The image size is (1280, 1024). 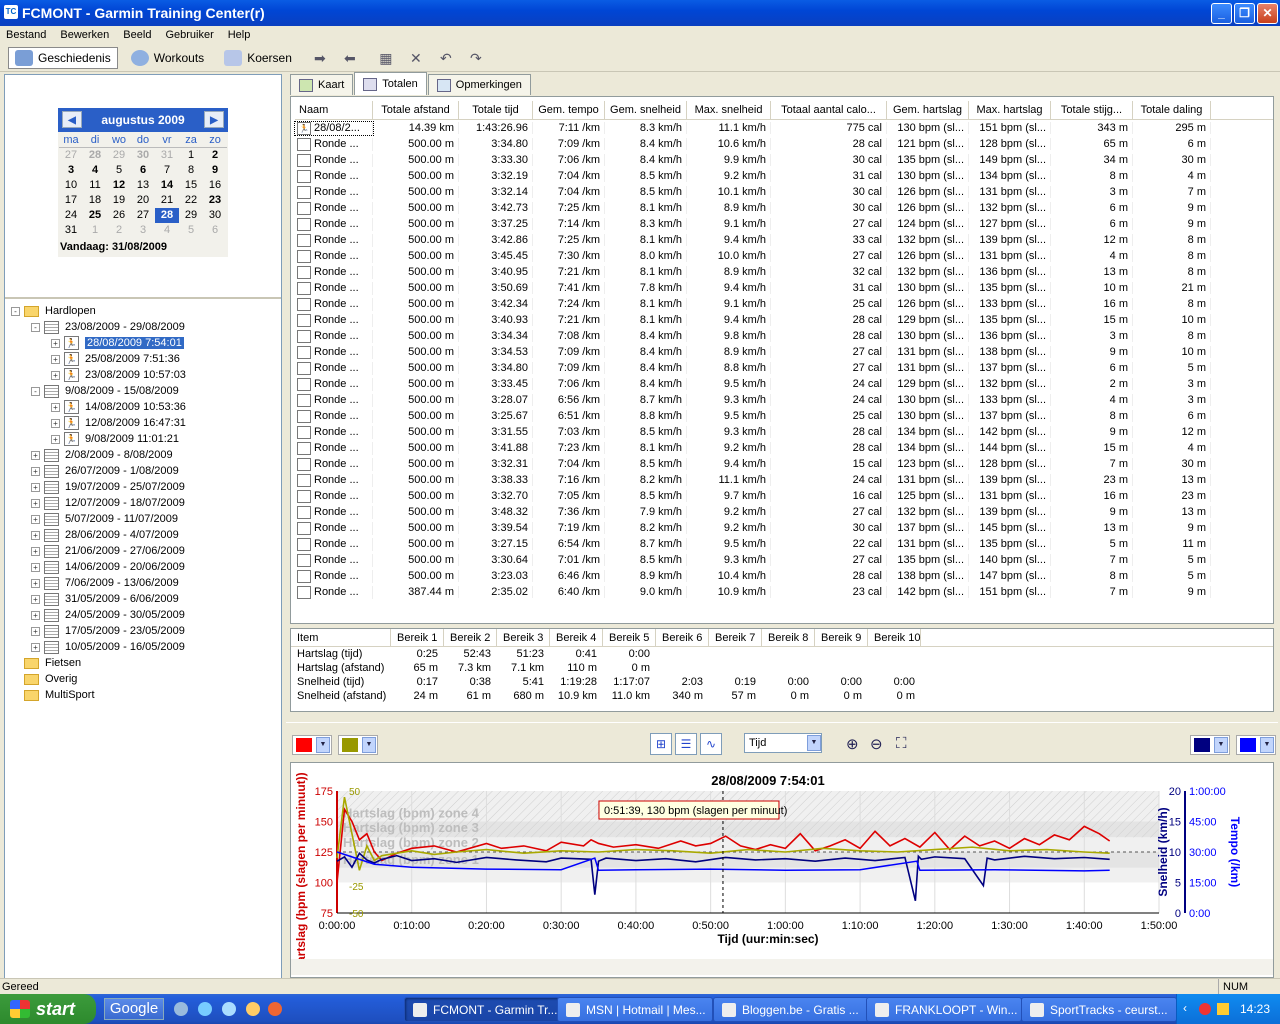 I want to click on calendar-day: 23, so click(x=215, y=200).